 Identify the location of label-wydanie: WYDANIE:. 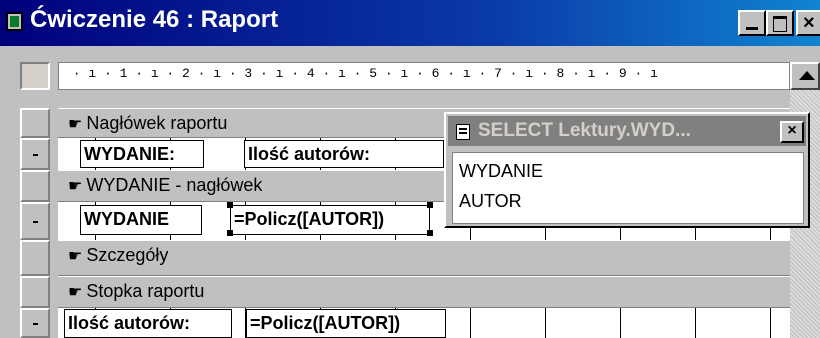
(142, 154).